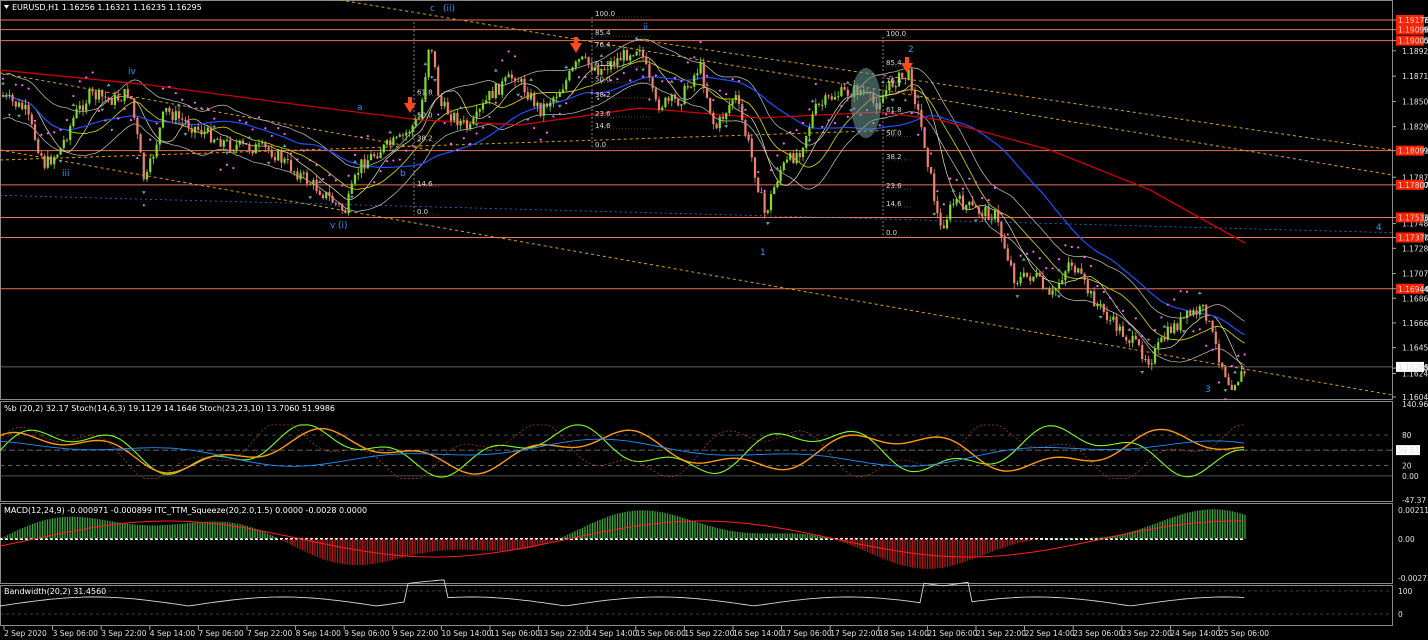 The width and height of the screenshot is (1428, 640). What do you see at coordinates (603, 95) in the screenshot?
I see `fib-label: 38.2` at bounding box center [603, 95].